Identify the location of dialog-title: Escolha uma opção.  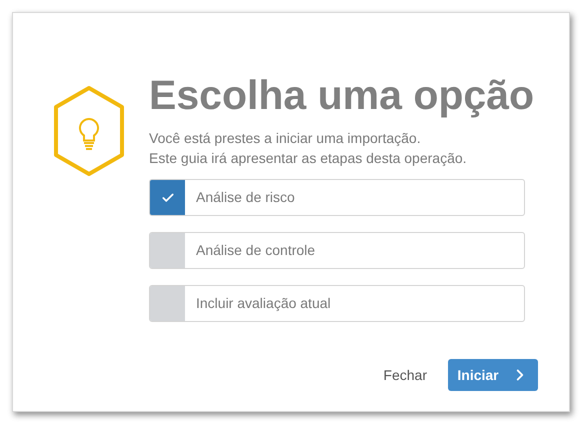
(341, 95).